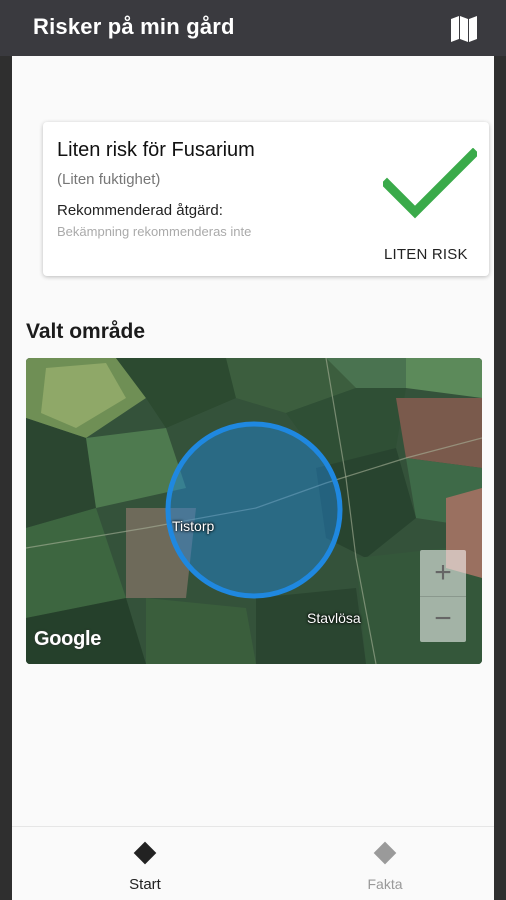  I want to click on nav-label-fakta: Fakta, so click(385, 884).